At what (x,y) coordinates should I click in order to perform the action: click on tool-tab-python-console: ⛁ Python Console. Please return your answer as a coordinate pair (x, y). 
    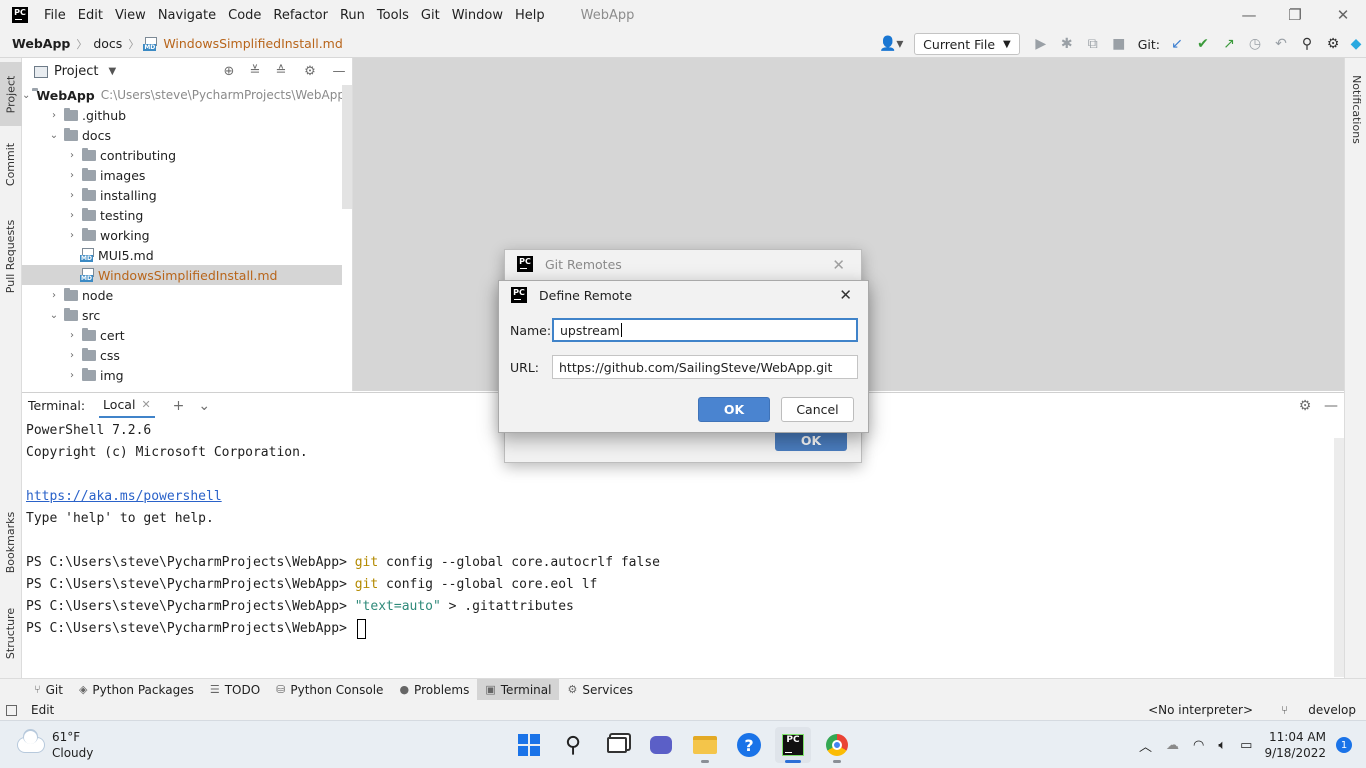
    Looking at the image, I should click on (329, 690).